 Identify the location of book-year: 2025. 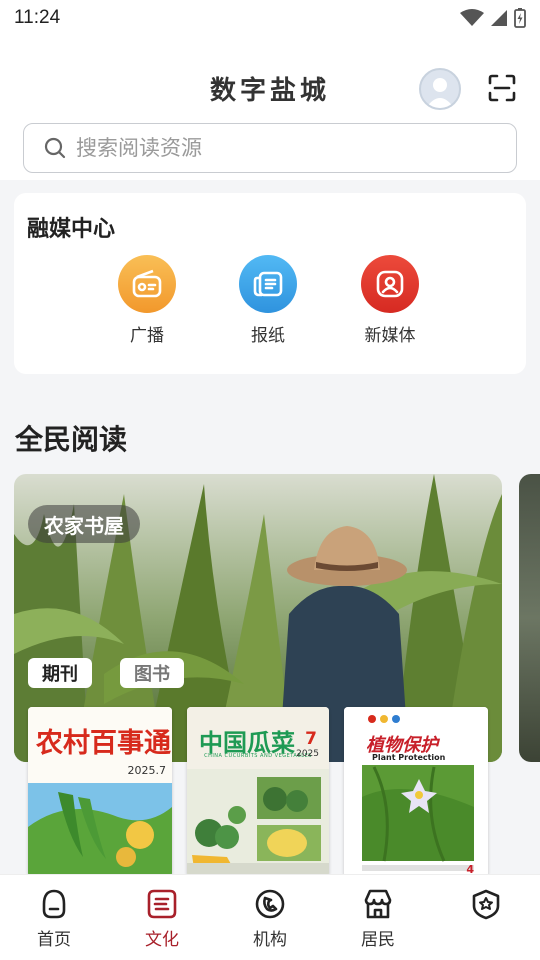
(307, 754).